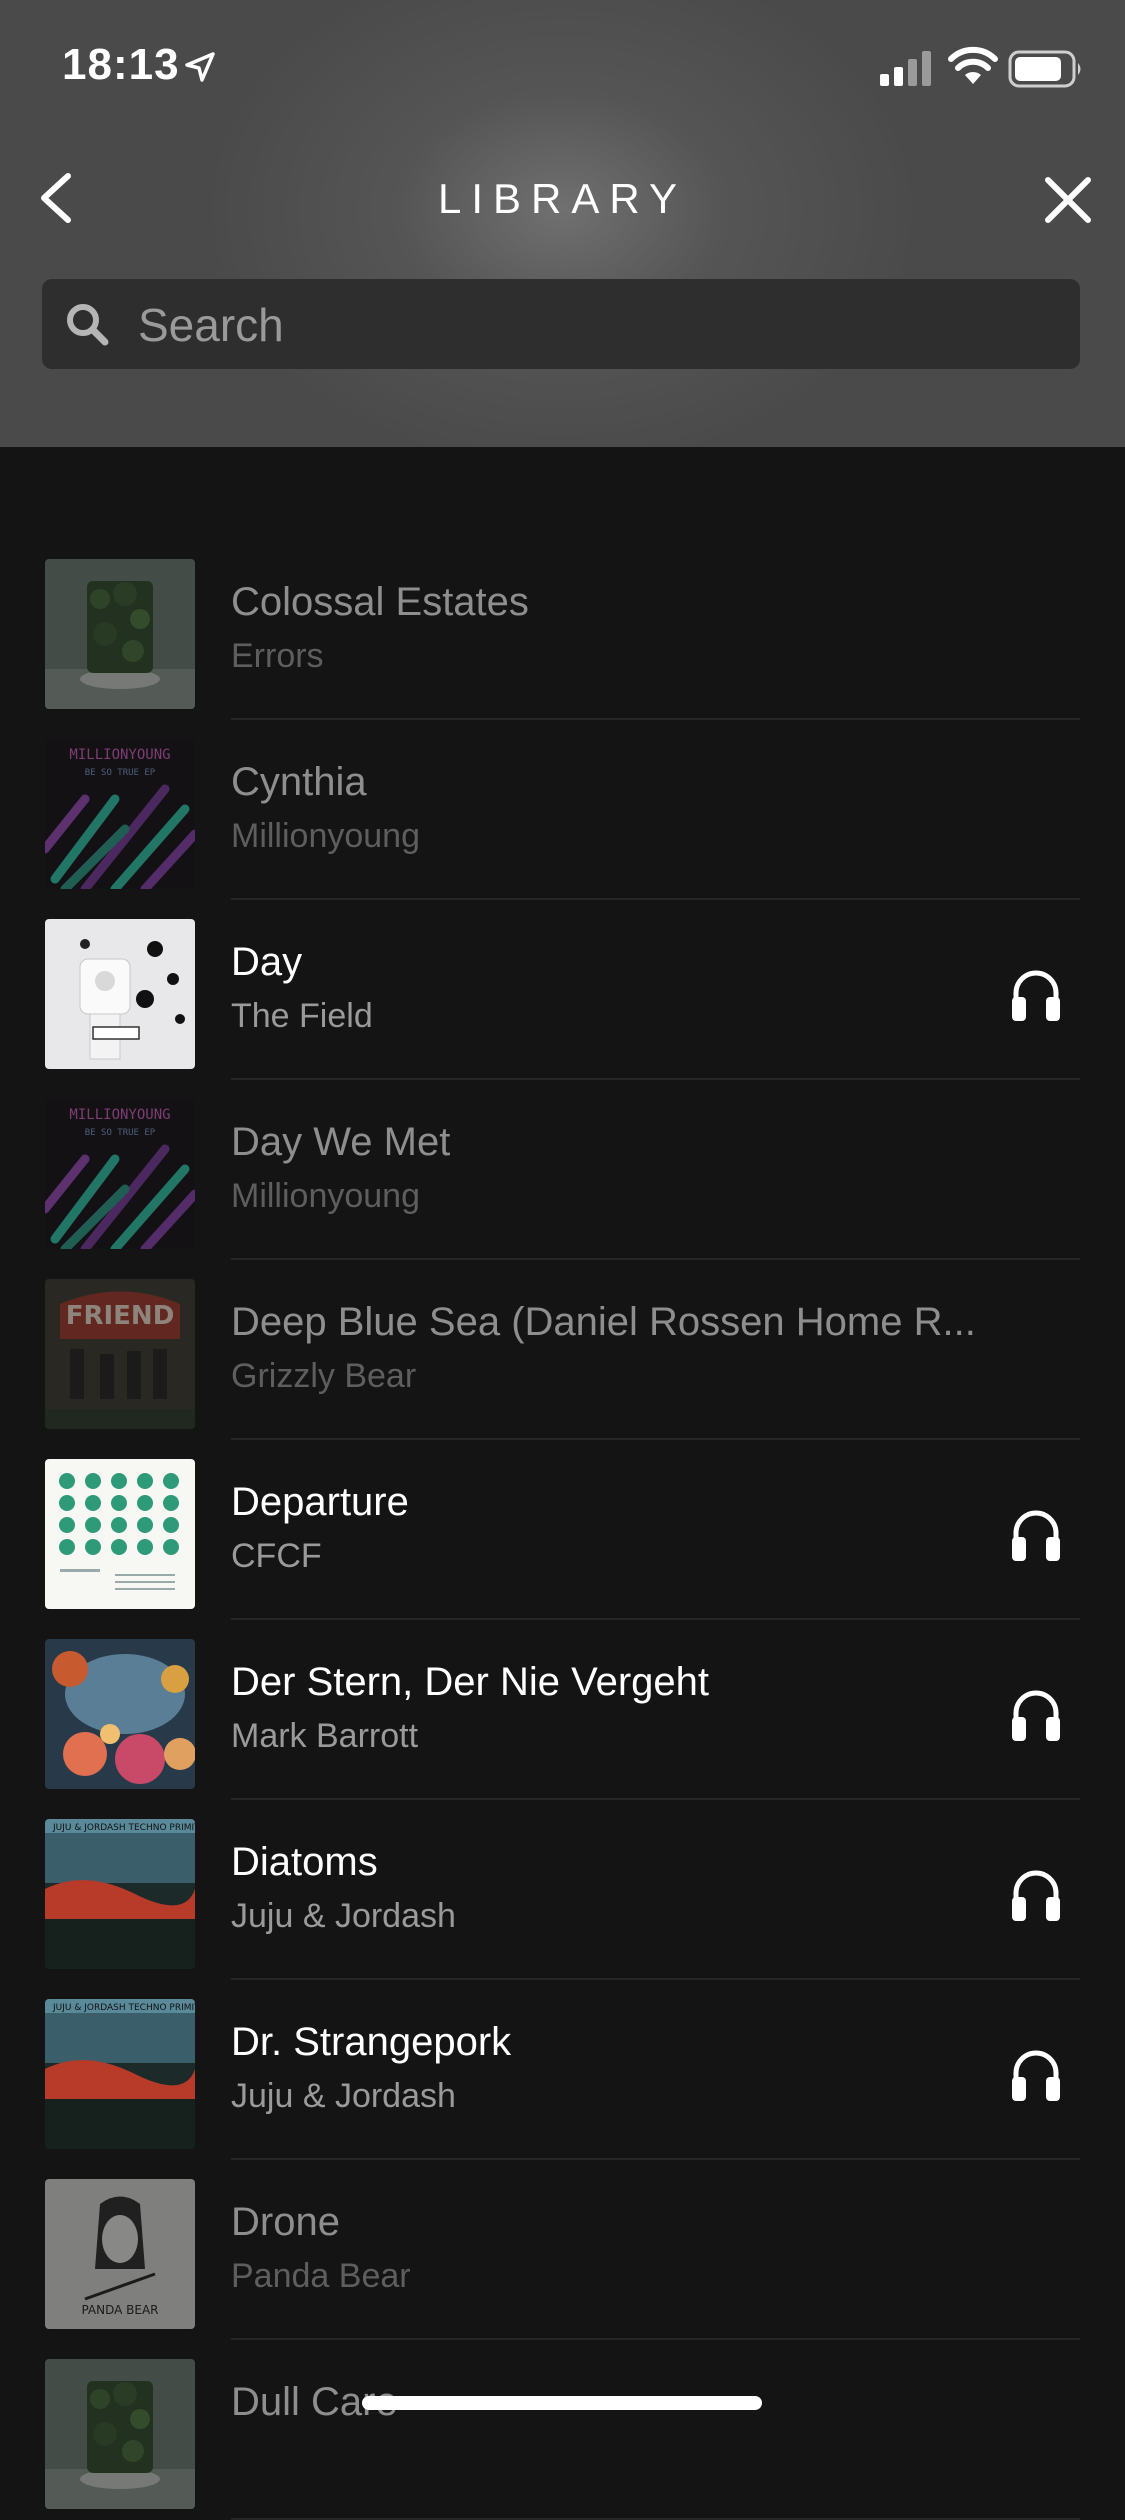 The image size is (1125, 2520). I want to click on battery-icon, so click(1044, 69).